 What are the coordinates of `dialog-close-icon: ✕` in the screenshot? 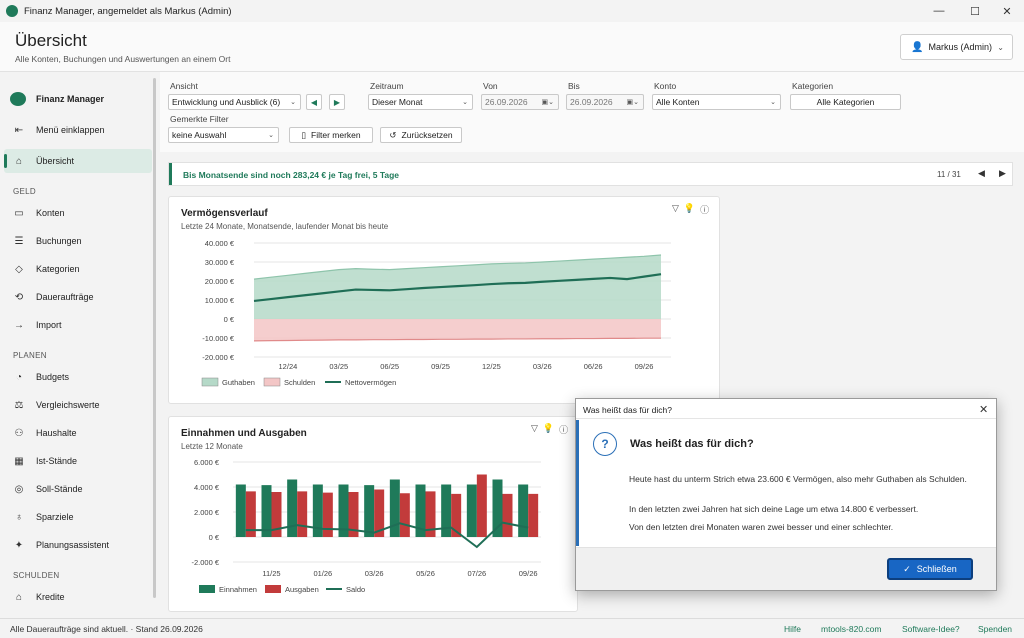 It's located at (983, 409).